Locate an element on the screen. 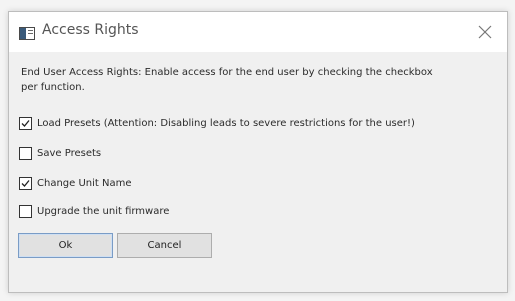 Image resolution: width=515 pixels, height=301 pixels. option-upgrade-firmware: Upgrade the unit firmware is located at coordinates (94, 211).